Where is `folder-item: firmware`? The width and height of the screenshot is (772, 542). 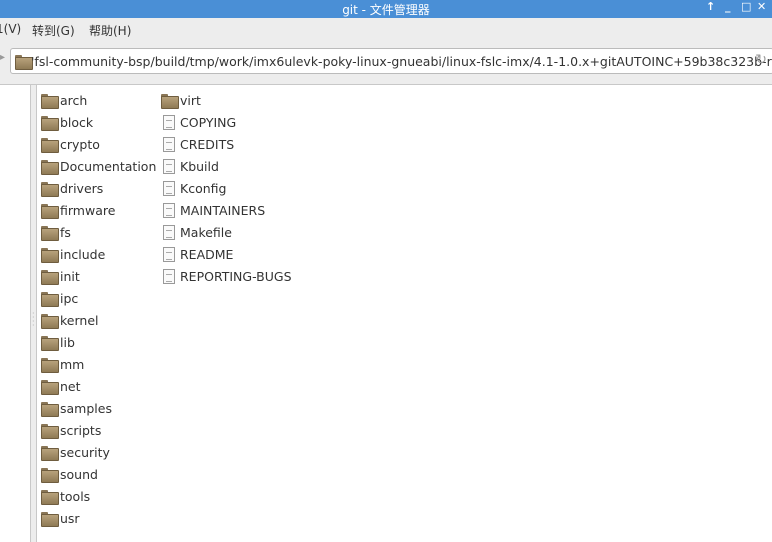 folder-item: firmware is located at coordinates (78, 210).